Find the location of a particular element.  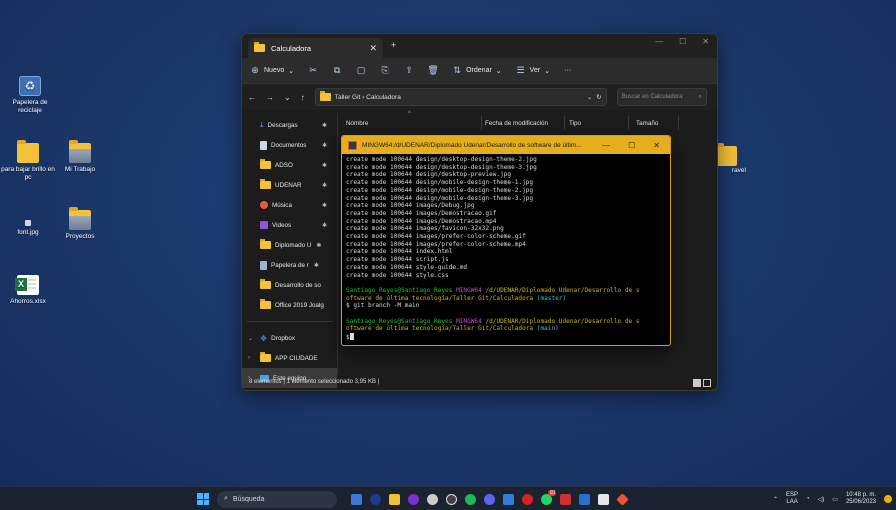

details-view-icon is located at coordinates (697, 383).